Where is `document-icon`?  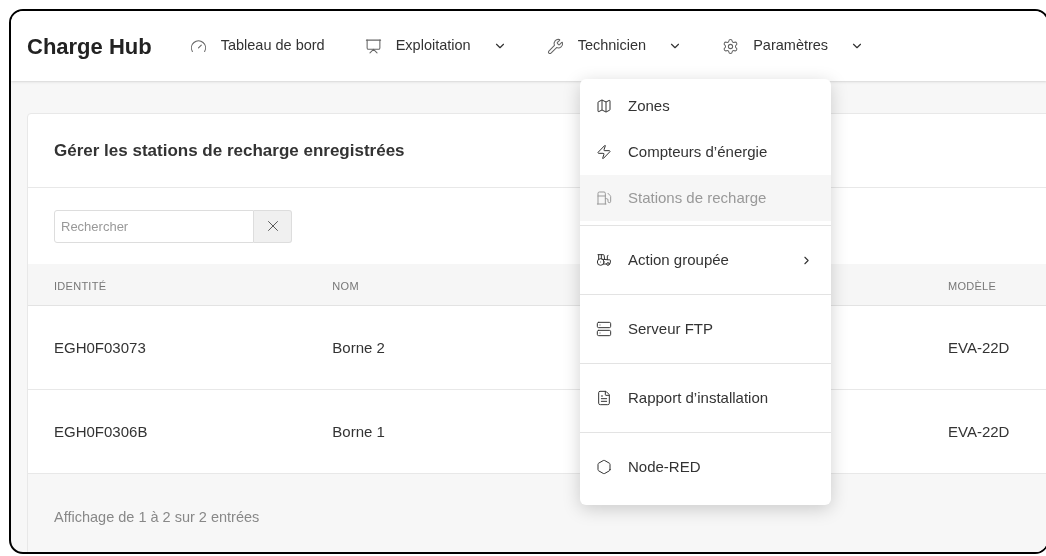 document-icon is located at coordinates (604, 398).